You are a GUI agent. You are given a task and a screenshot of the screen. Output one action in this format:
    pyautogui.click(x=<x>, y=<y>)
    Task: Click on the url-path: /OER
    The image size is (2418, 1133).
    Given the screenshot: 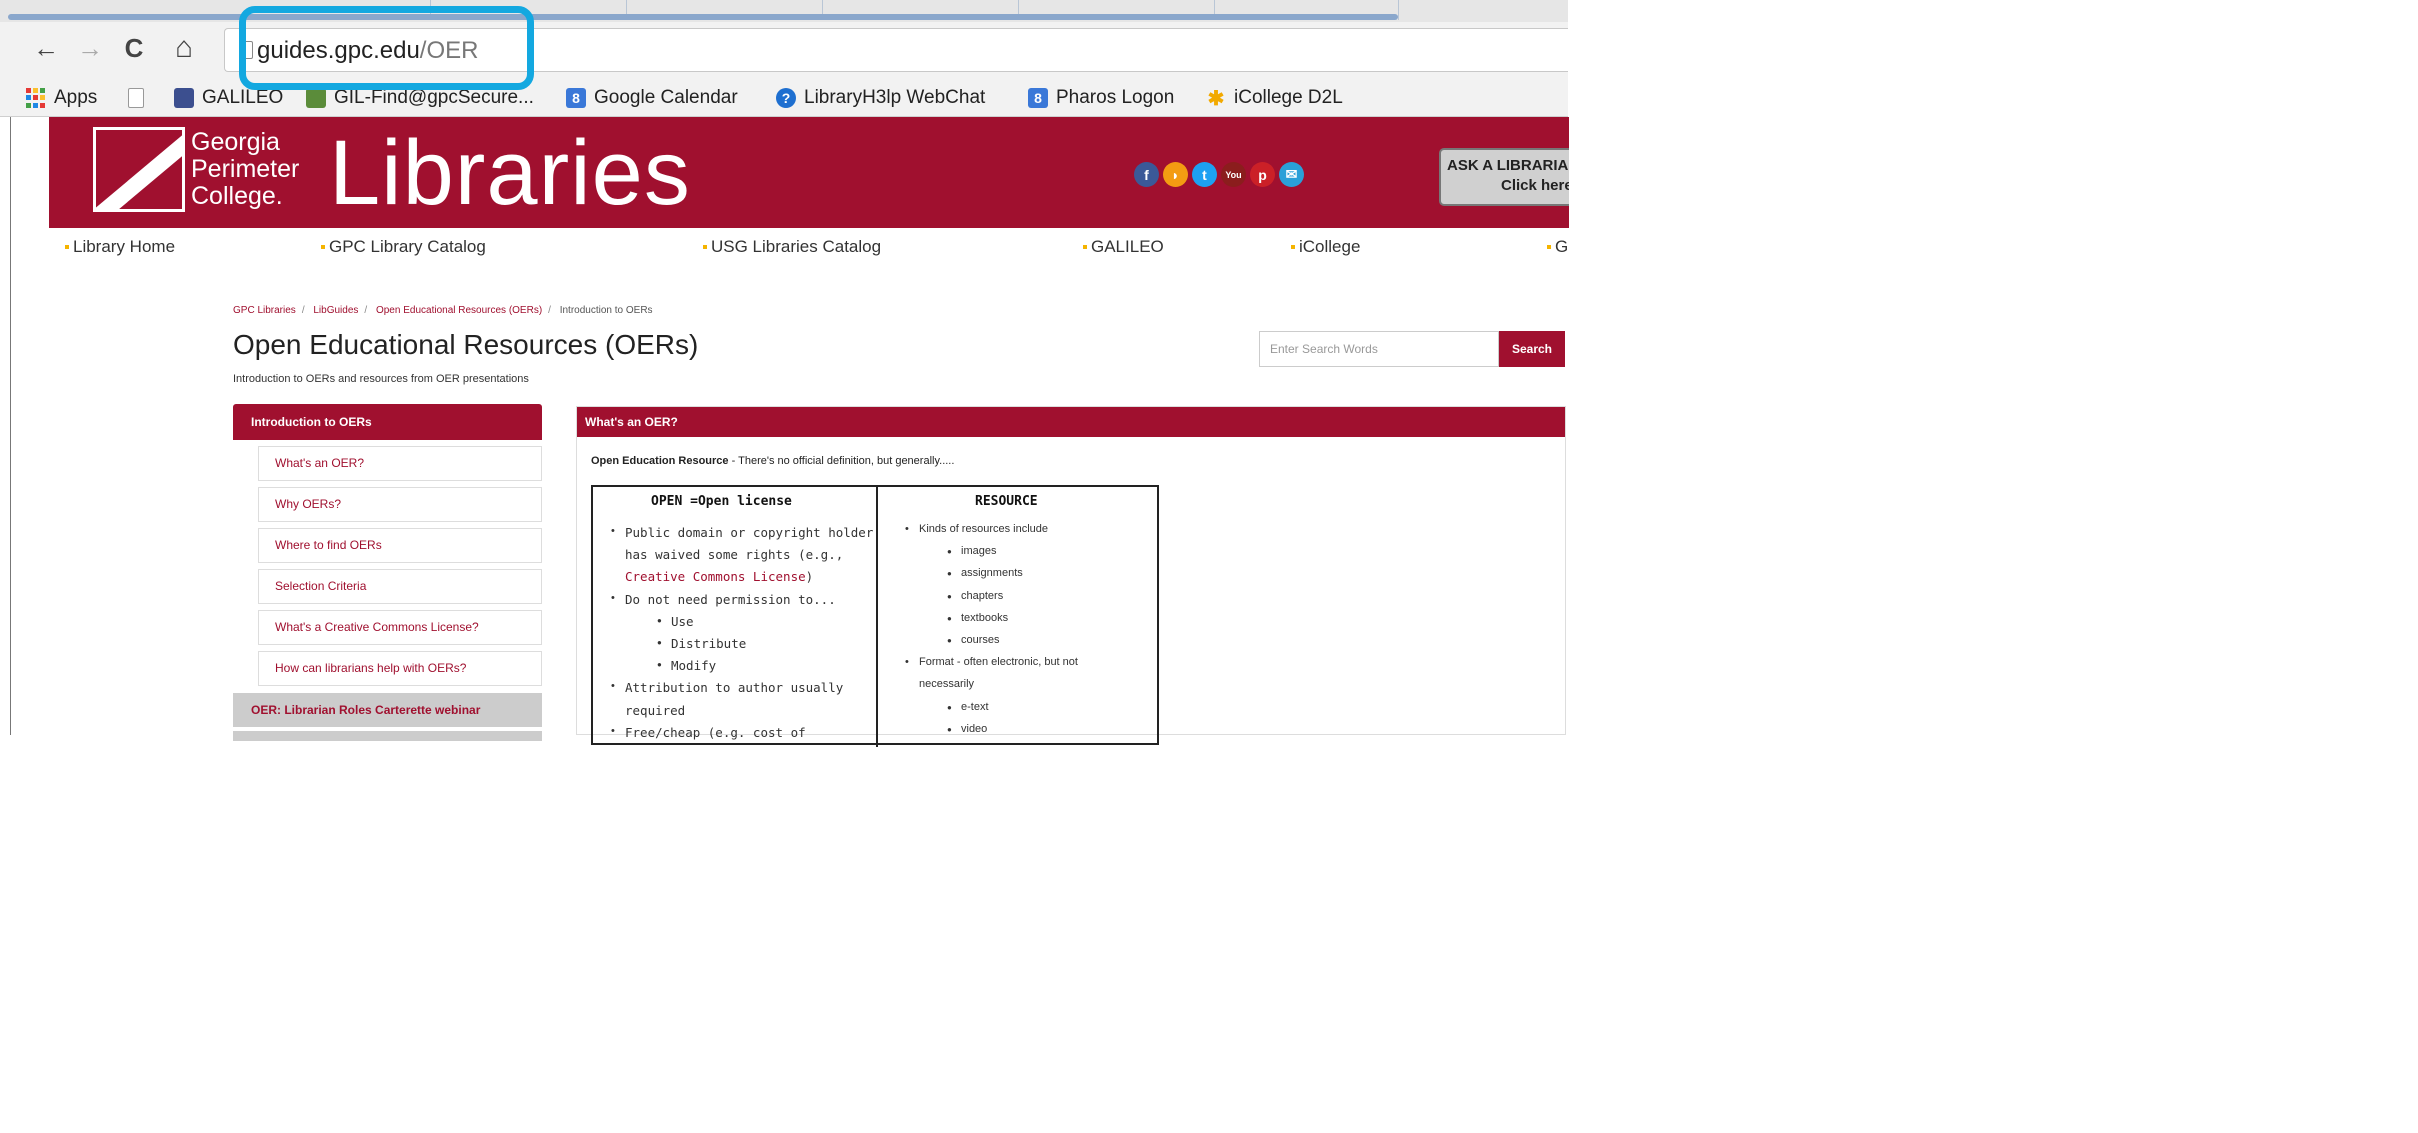 What is the action you would take?
    pyautogui.click(x=449, y=50)
    